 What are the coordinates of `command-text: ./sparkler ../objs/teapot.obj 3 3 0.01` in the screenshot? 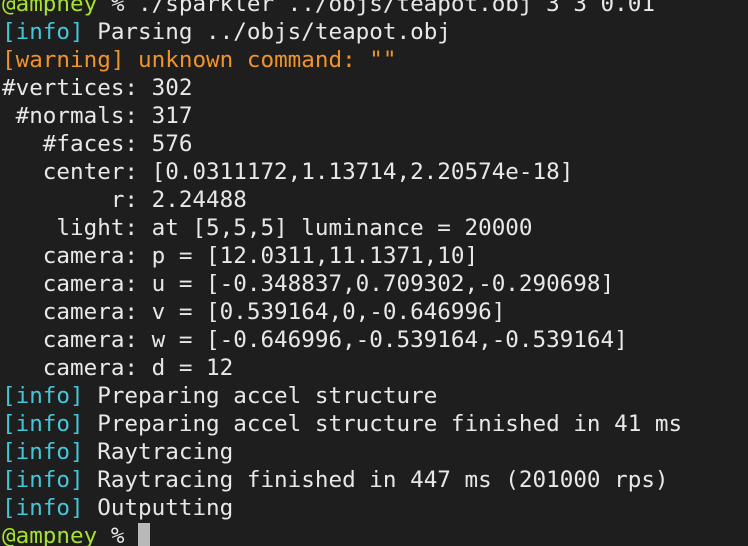 It's located at (396, 8).